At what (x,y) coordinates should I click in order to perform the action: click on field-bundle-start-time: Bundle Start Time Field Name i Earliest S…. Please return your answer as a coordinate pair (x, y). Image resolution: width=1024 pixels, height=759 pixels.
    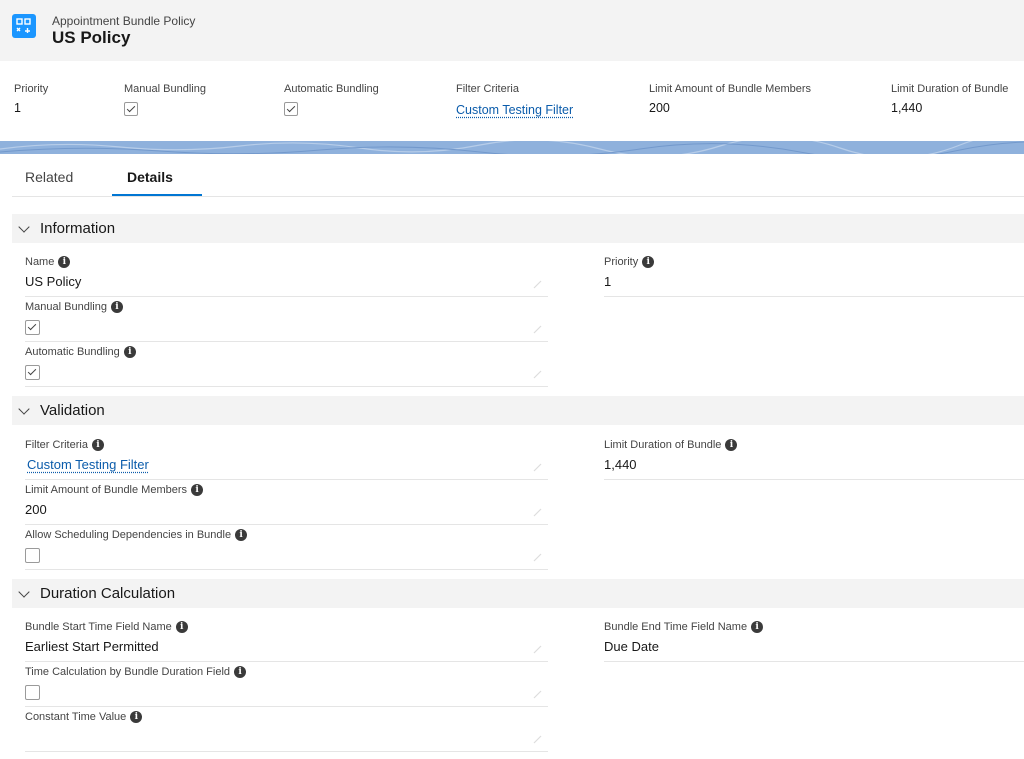
    Looking at the image, I should click on (286, 639).